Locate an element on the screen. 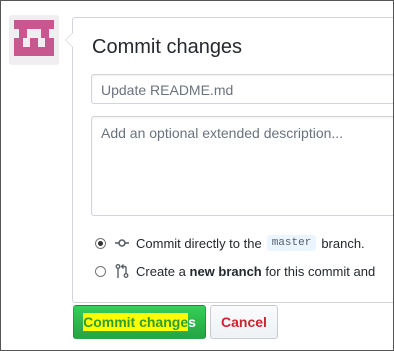  user-avatar is located at coordinates (34, 40).